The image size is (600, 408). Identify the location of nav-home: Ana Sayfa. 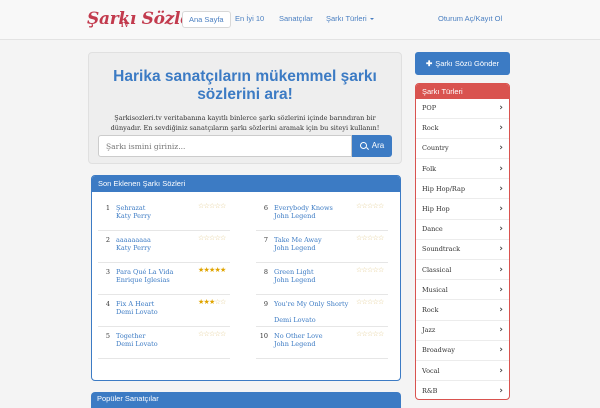
(206, 19).